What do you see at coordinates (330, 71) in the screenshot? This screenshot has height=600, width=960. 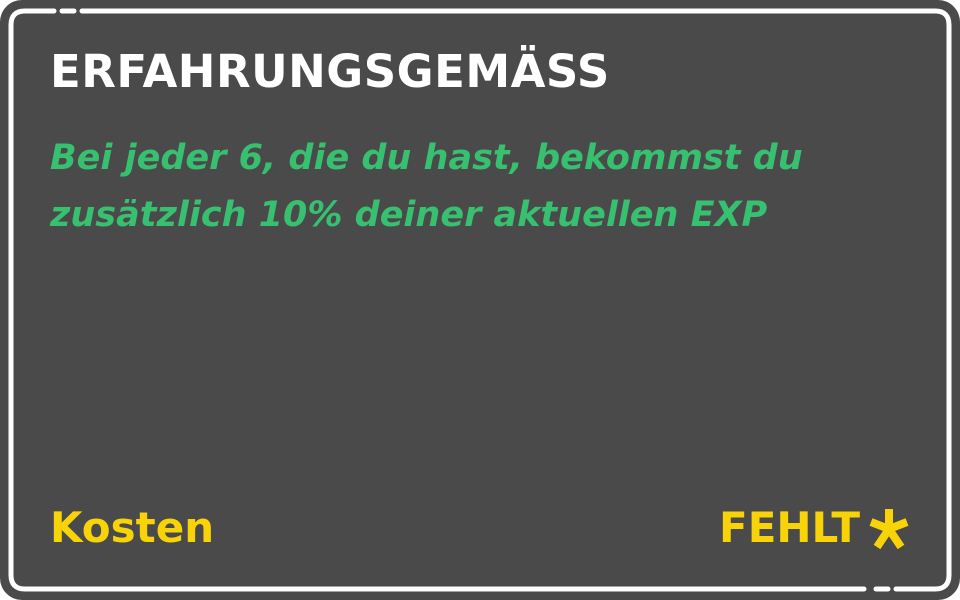 I see `card-title: ERFAHRUNGSGEMÄSS` at bounding box center [330, 71].